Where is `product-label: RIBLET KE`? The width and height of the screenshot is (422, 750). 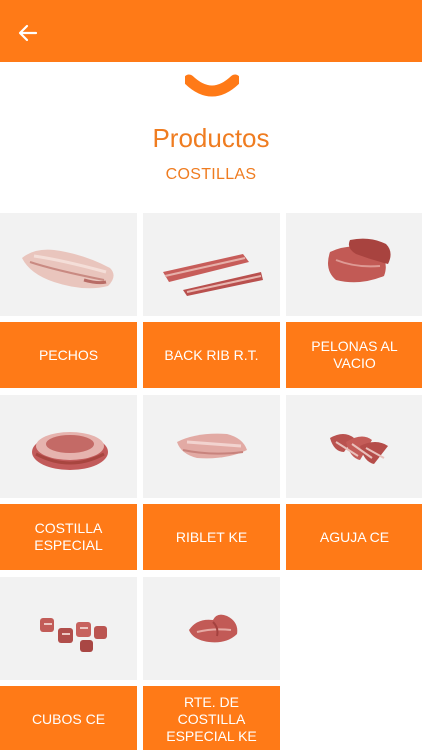 product-label: RIBLET KE is located at coordinates (211, 537).